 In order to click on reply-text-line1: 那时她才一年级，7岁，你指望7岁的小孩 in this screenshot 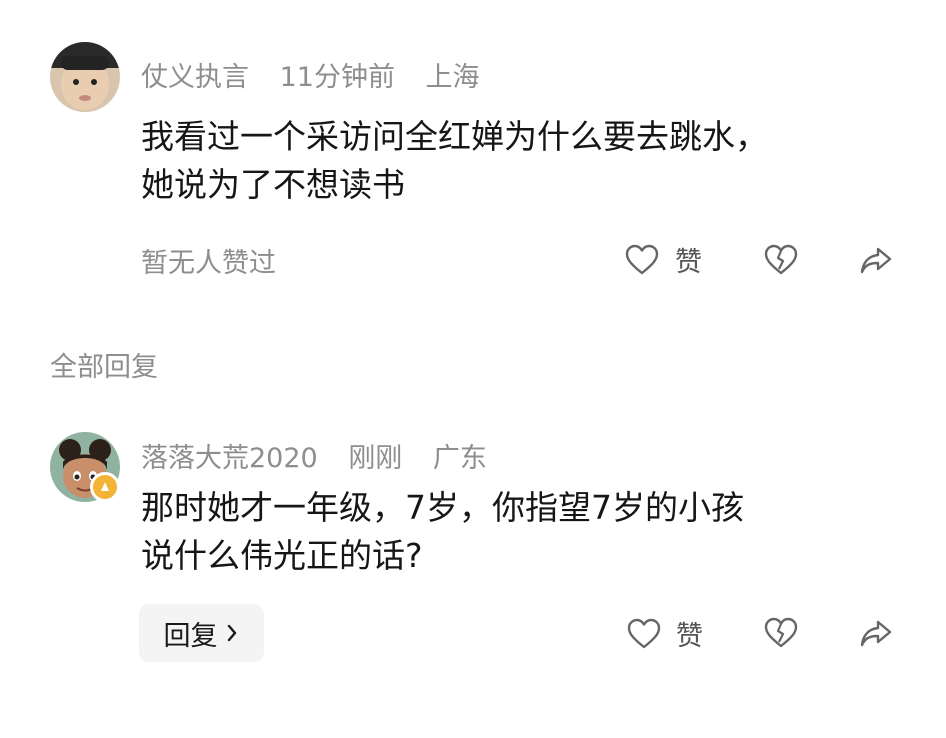, I will do `click(442, 507)`.